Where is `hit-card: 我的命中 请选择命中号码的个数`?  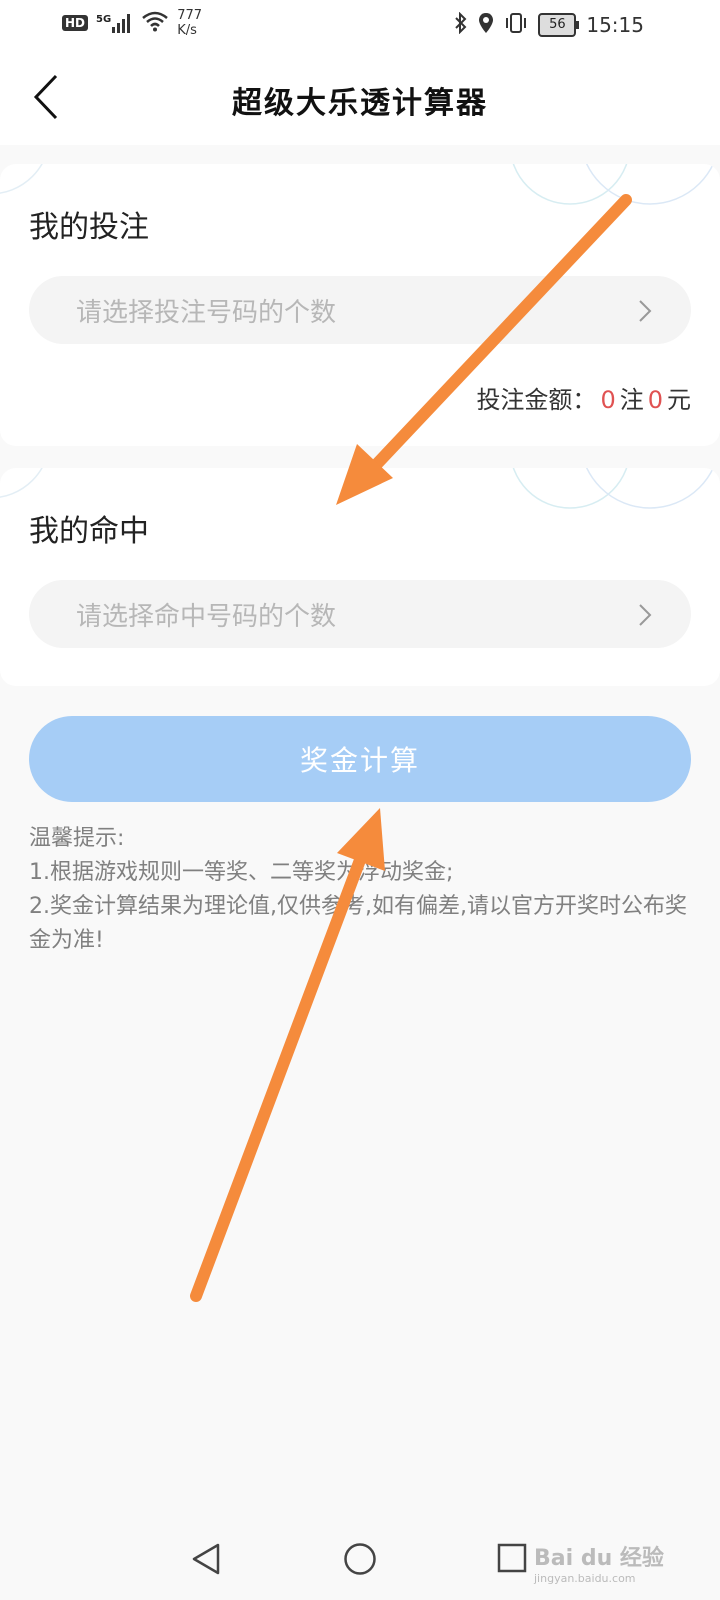 hit-card: 我的命中 请选择命中号码的个数 is located at coordinates (360, 577).